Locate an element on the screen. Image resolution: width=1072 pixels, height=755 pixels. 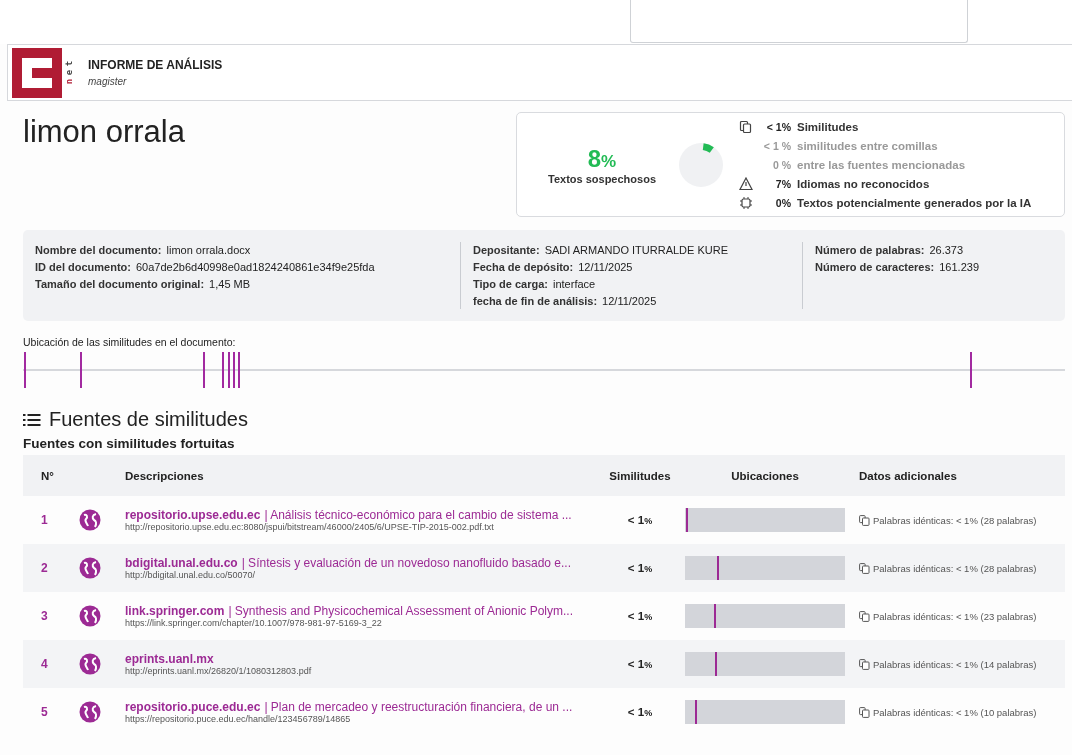
source-link: eprints.uanl.mx is located at coordinates (169, 659).